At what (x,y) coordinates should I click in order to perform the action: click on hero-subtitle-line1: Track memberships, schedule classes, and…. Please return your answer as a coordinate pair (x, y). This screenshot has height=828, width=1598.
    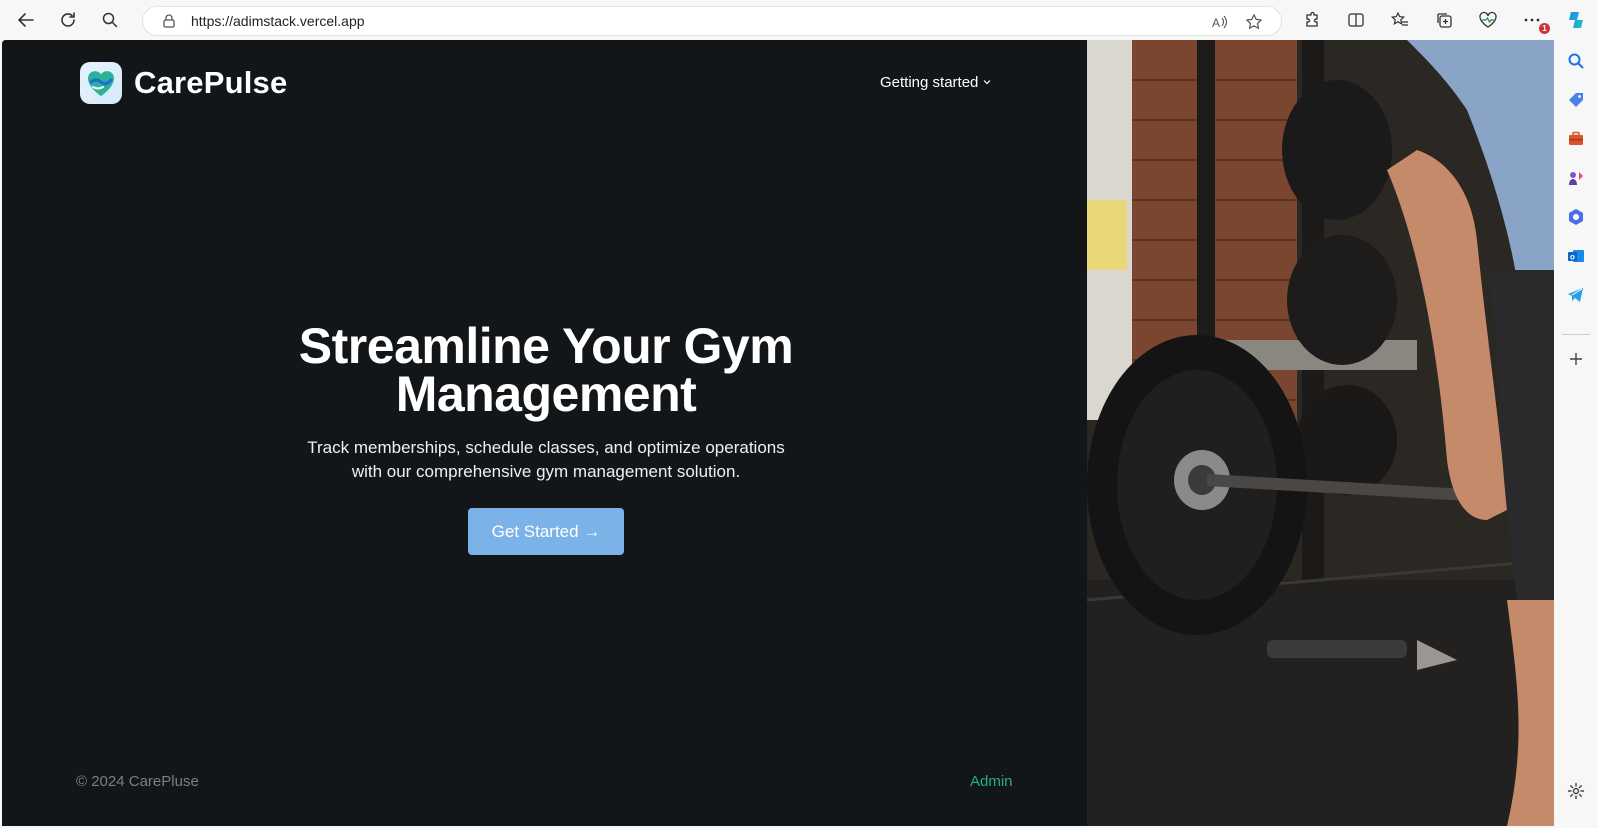
    Looking at the image, I should click on (546, 447).